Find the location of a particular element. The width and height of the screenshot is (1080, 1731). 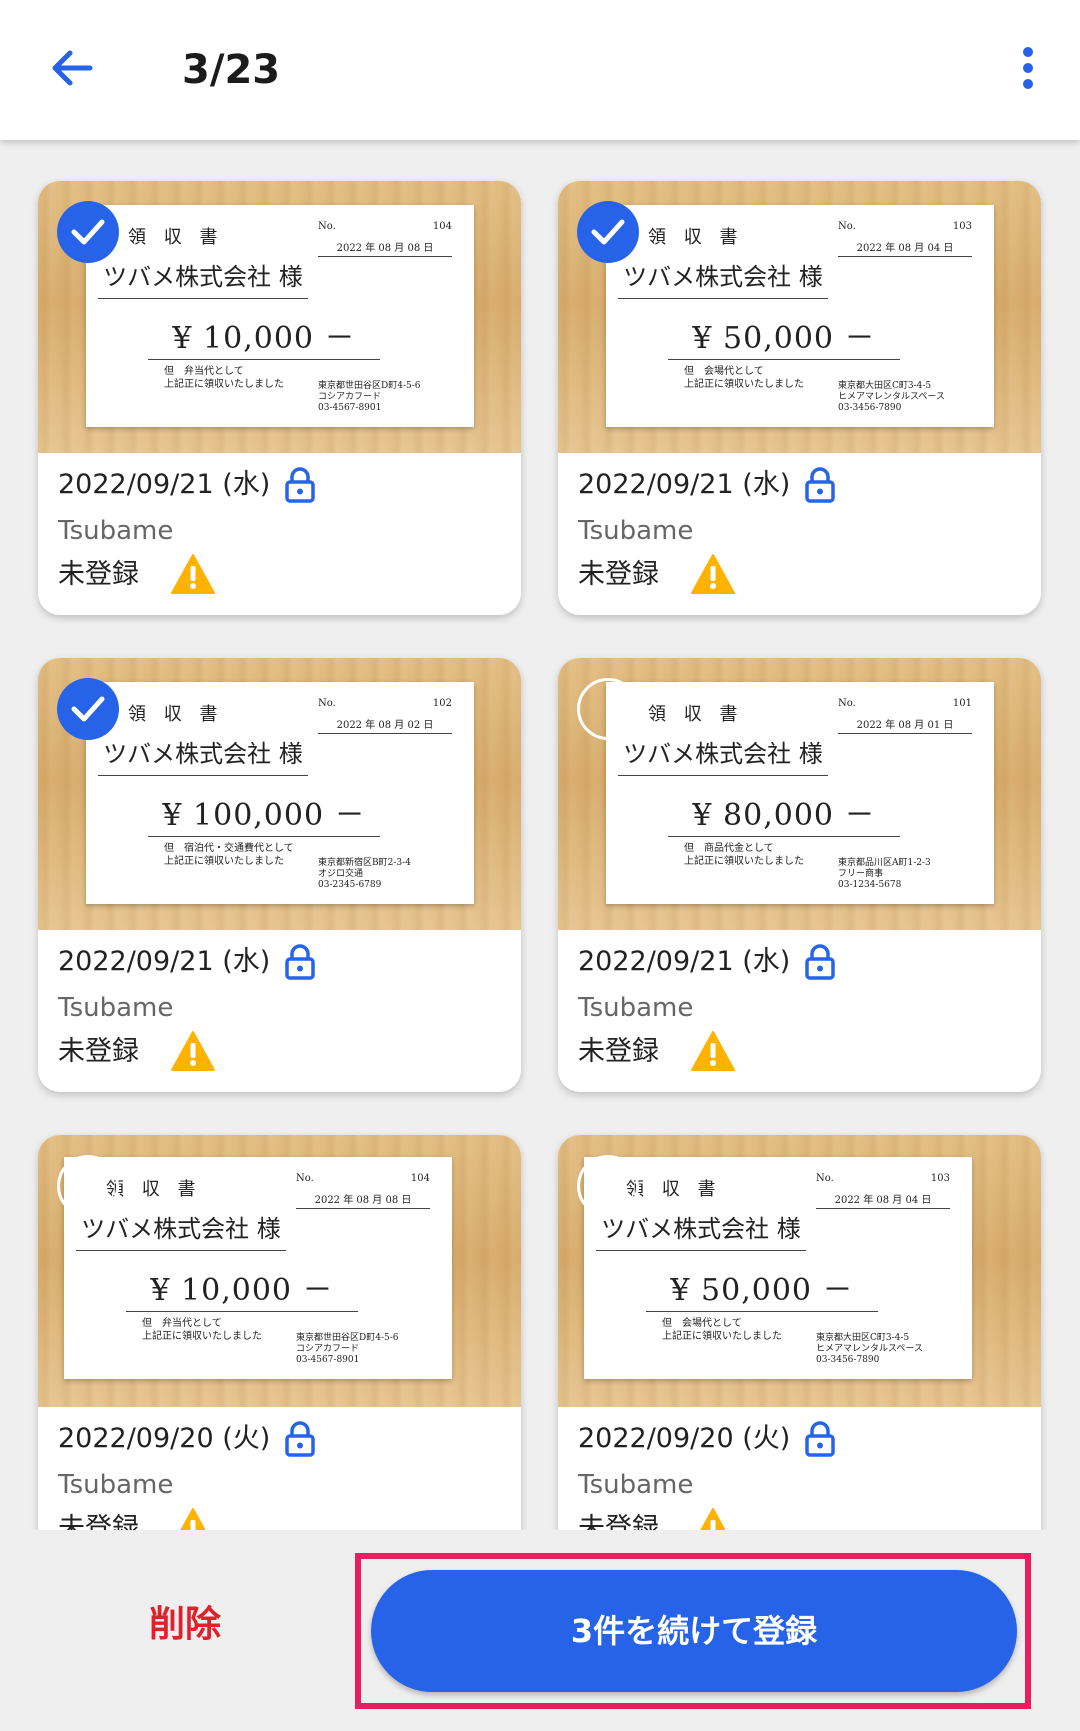

receipt-amount: ¥ 100,000 － is located at coordinates (264, 813).